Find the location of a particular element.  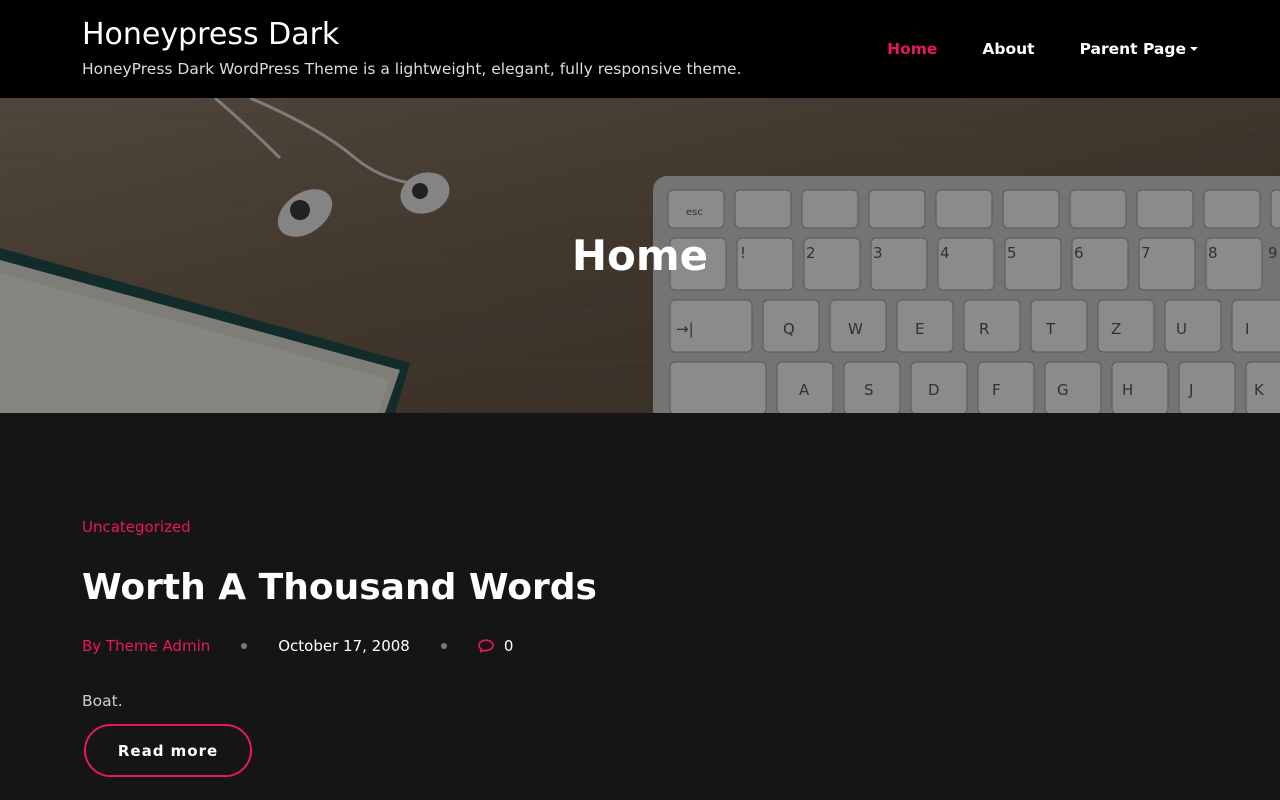

page-title: Home is located at coordinates (640, 255).